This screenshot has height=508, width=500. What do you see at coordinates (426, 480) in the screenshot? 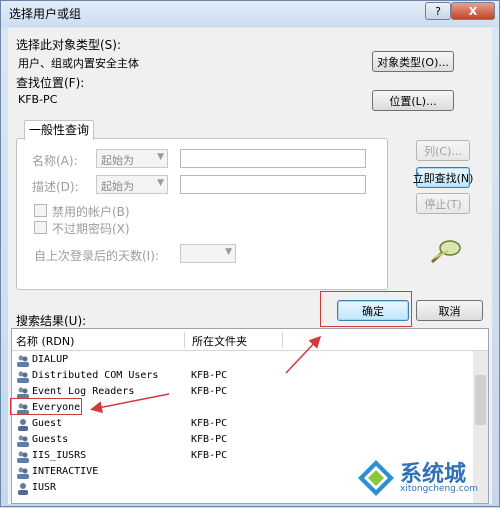
I see `watermark-logo: 系统城 xitongcheng.com` at bounding box center [426, 480].